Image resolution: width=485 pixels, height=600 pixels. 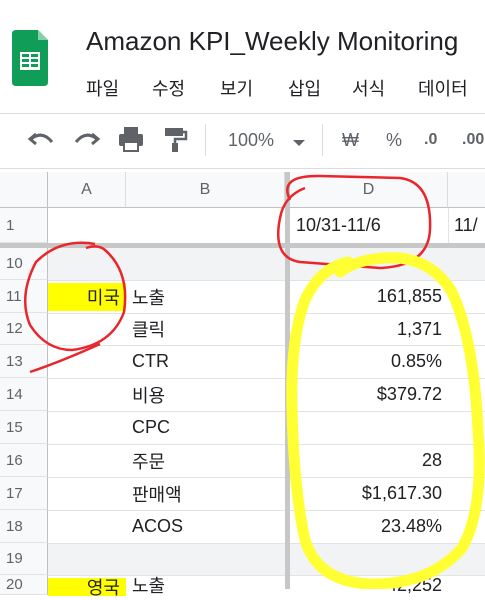 What do you see at coordinates (102, 88) in the screenshot?
I see `menu-file: 파일` at bounding box center [102, 88].